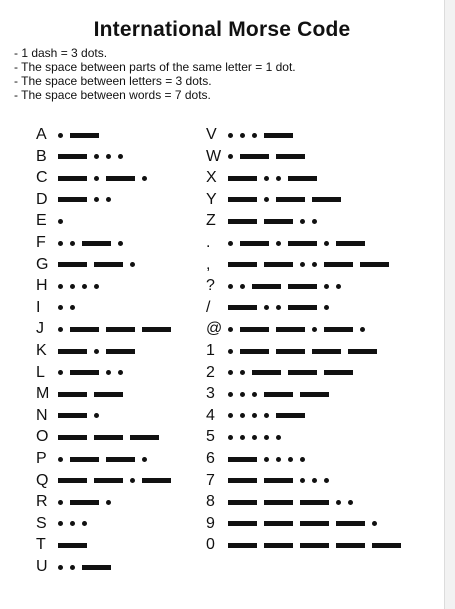 The image size is (455, 609). I want to click on morse-character: 7, so click(210, 480).